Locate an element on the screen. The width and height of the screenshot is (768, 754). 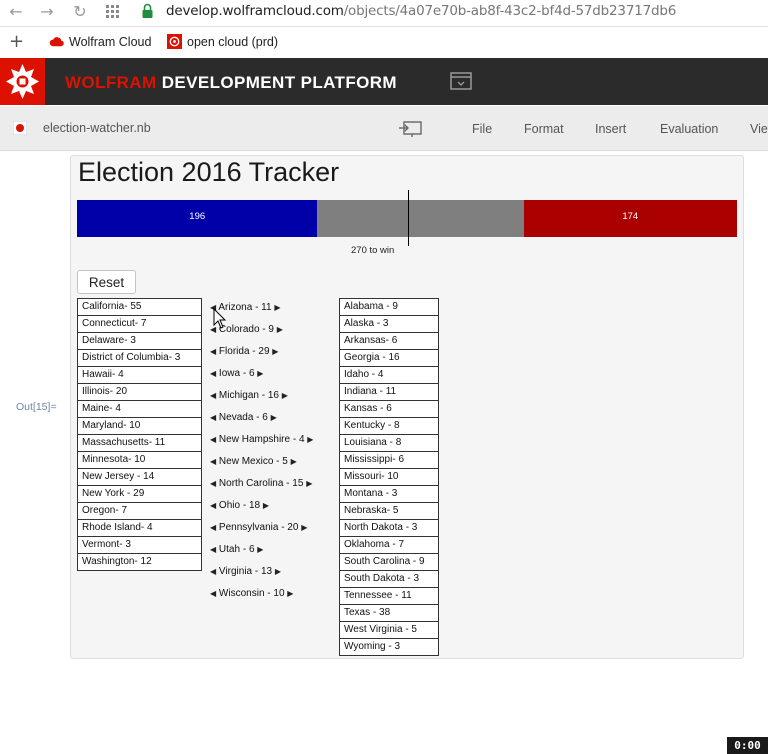
rep-state-item: North Dakota - 3 is located at coordinates (389, 528).